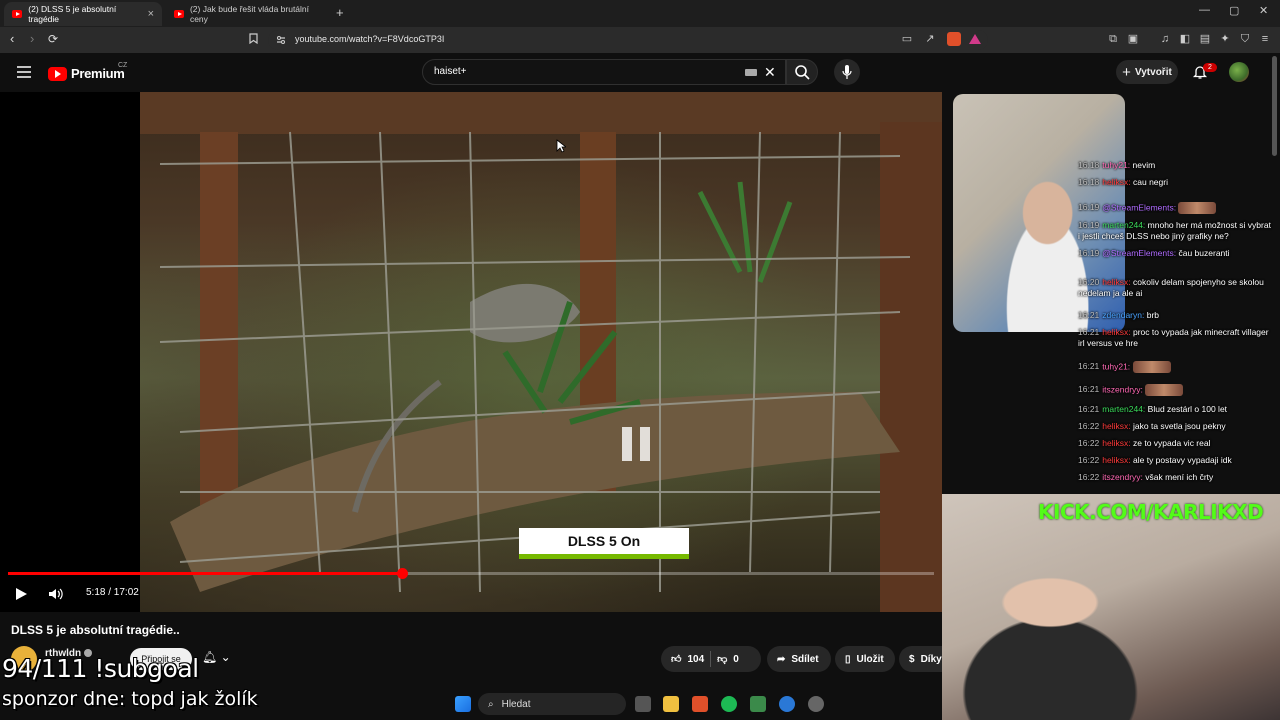 This screenshot has width=1280, height=720. Describe the element at coordinates (402, 573) in the screenshot. I see `progress-scrubber` at that location.